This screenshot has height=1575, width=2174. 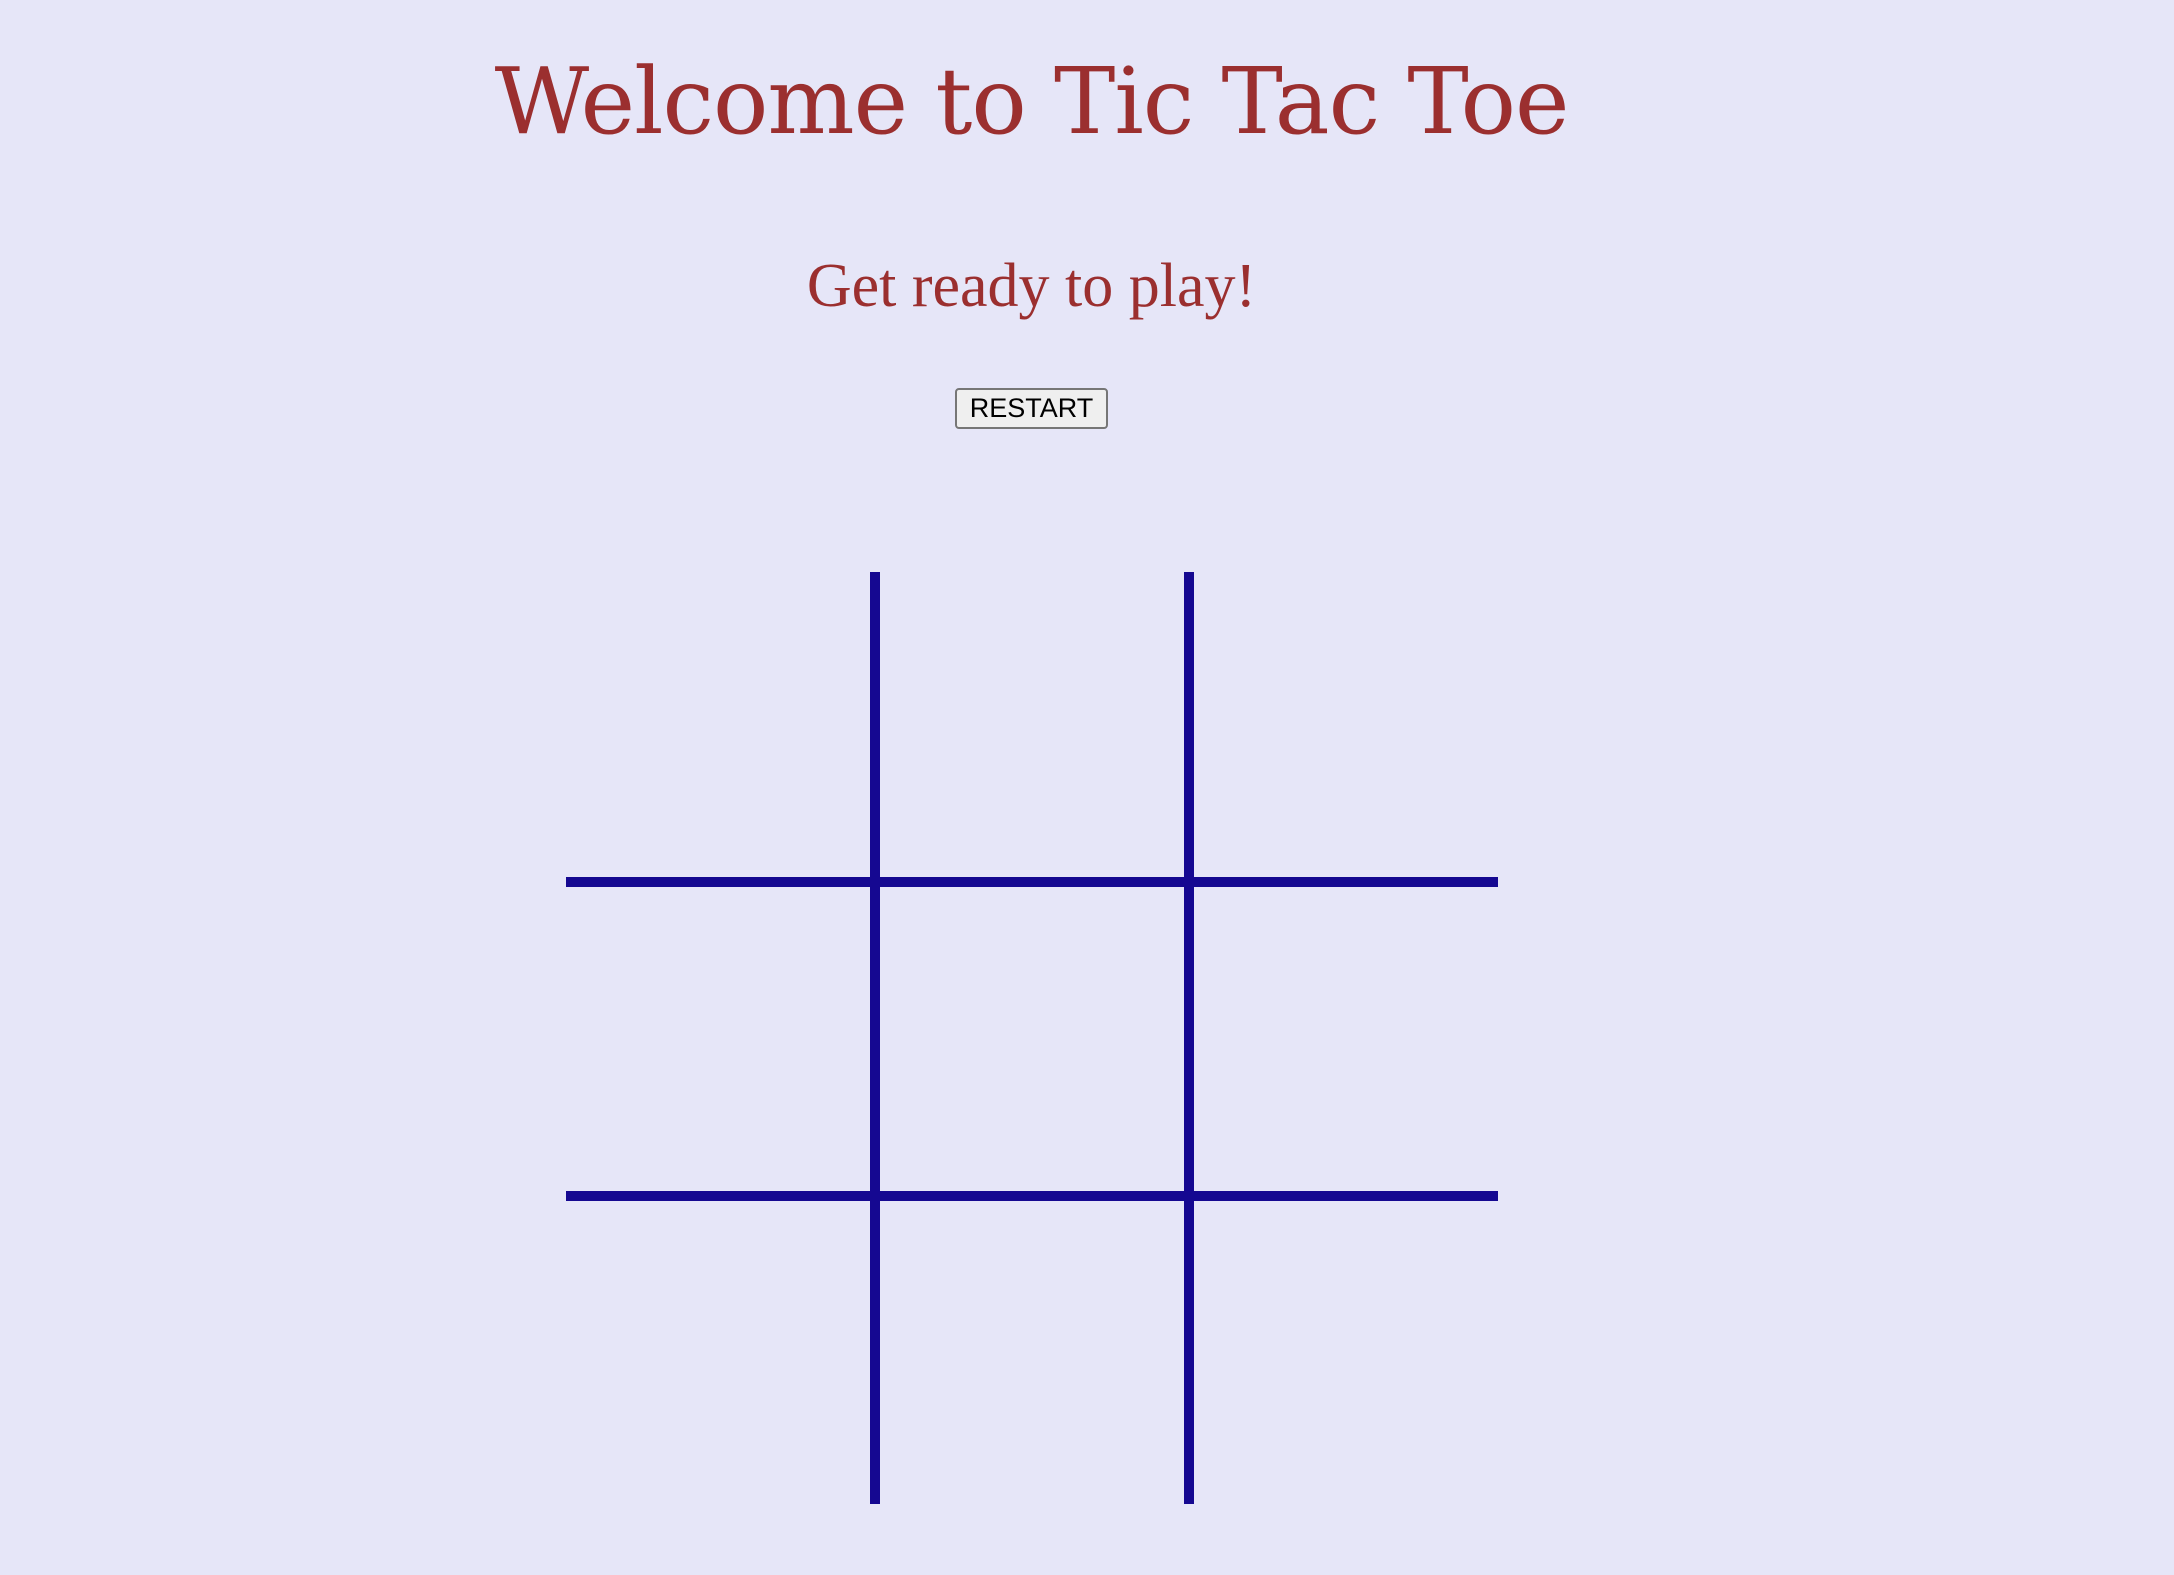 What do you see at coordinates (1031, 286) in the screenshot?
I see `game-status: Get ready to play!` at bounding box center [1031, 286].